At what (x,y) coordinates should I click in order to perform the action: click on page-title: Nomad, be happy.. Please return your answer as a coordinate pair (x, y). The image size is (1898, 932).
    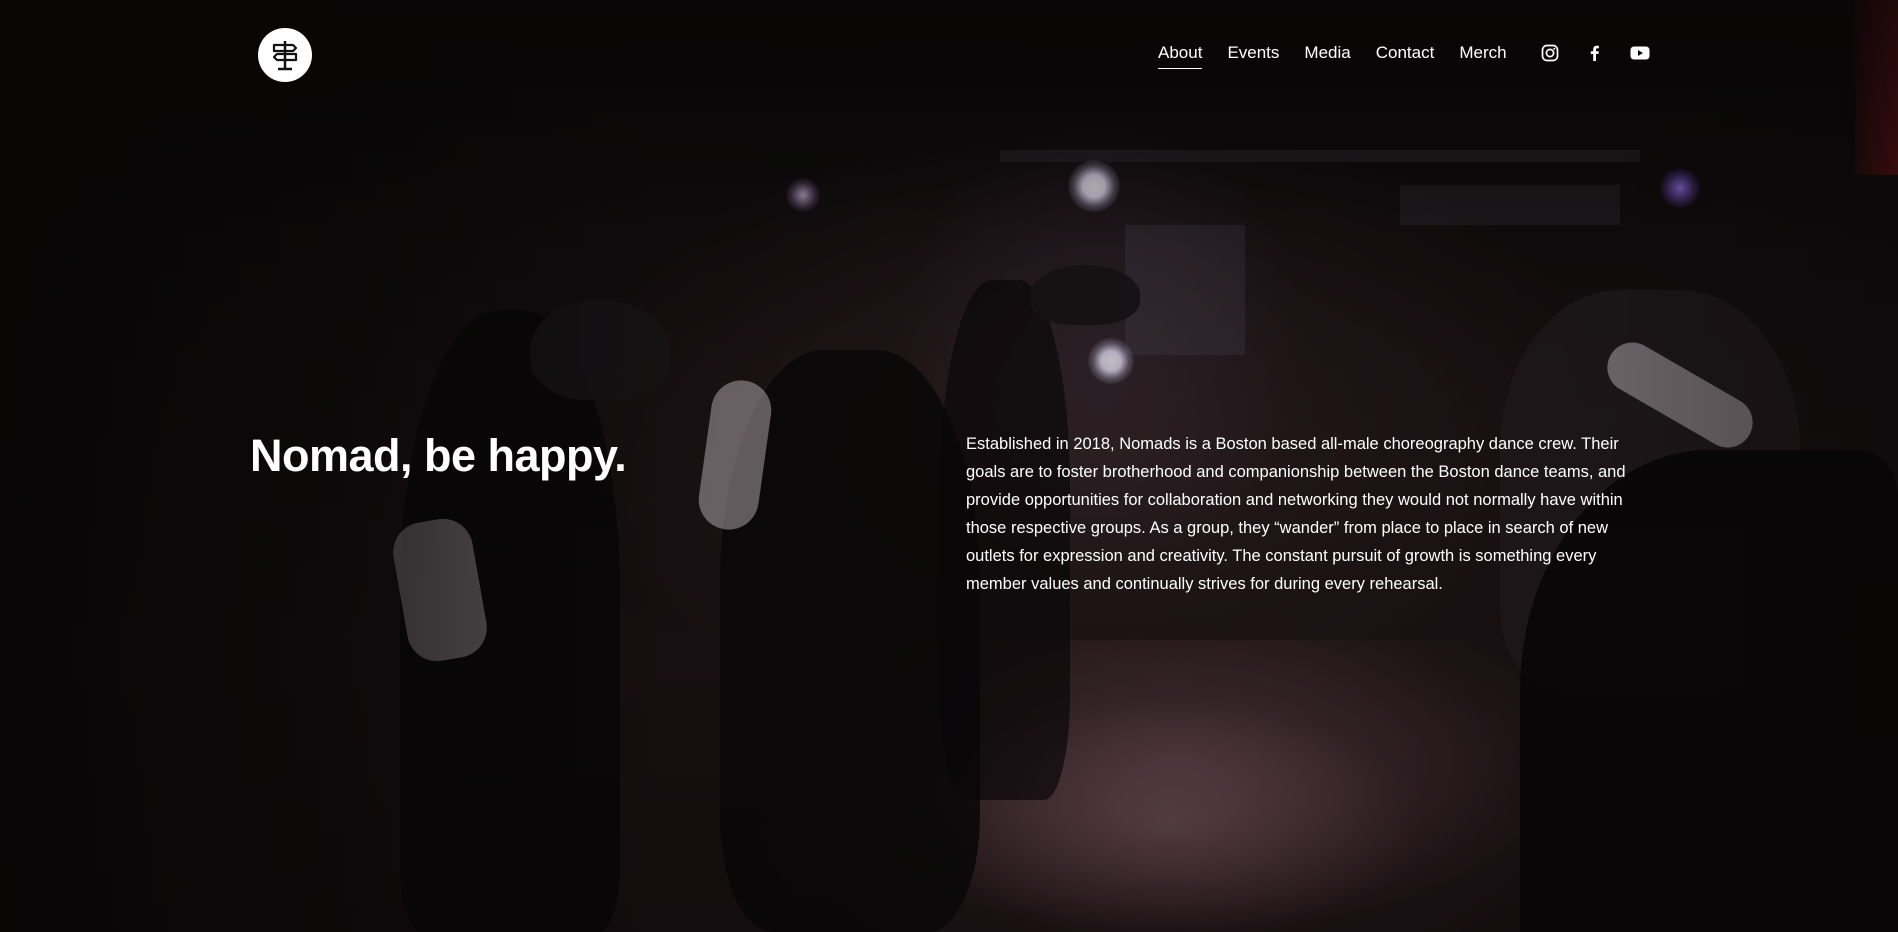
    Looking at the image, I should click on (438, 455).